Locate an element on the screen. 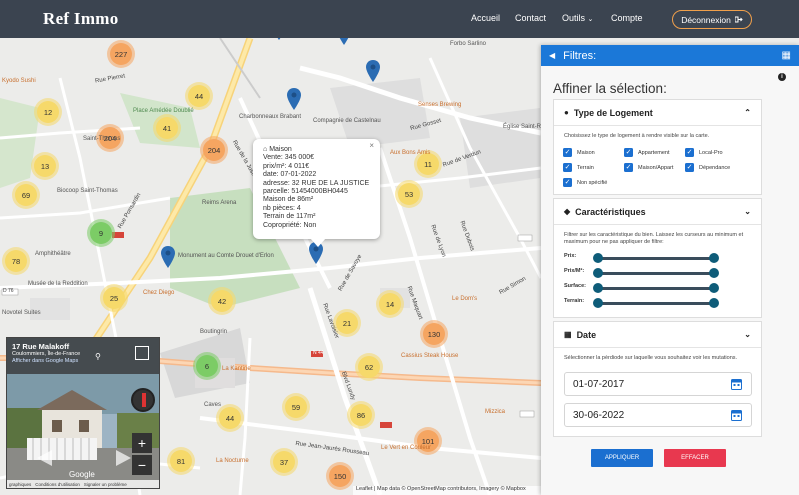 Image resolution: width=799 pixels, height=495 pixels. checkbox-label: Appartement is located at coordinates (654, 152).